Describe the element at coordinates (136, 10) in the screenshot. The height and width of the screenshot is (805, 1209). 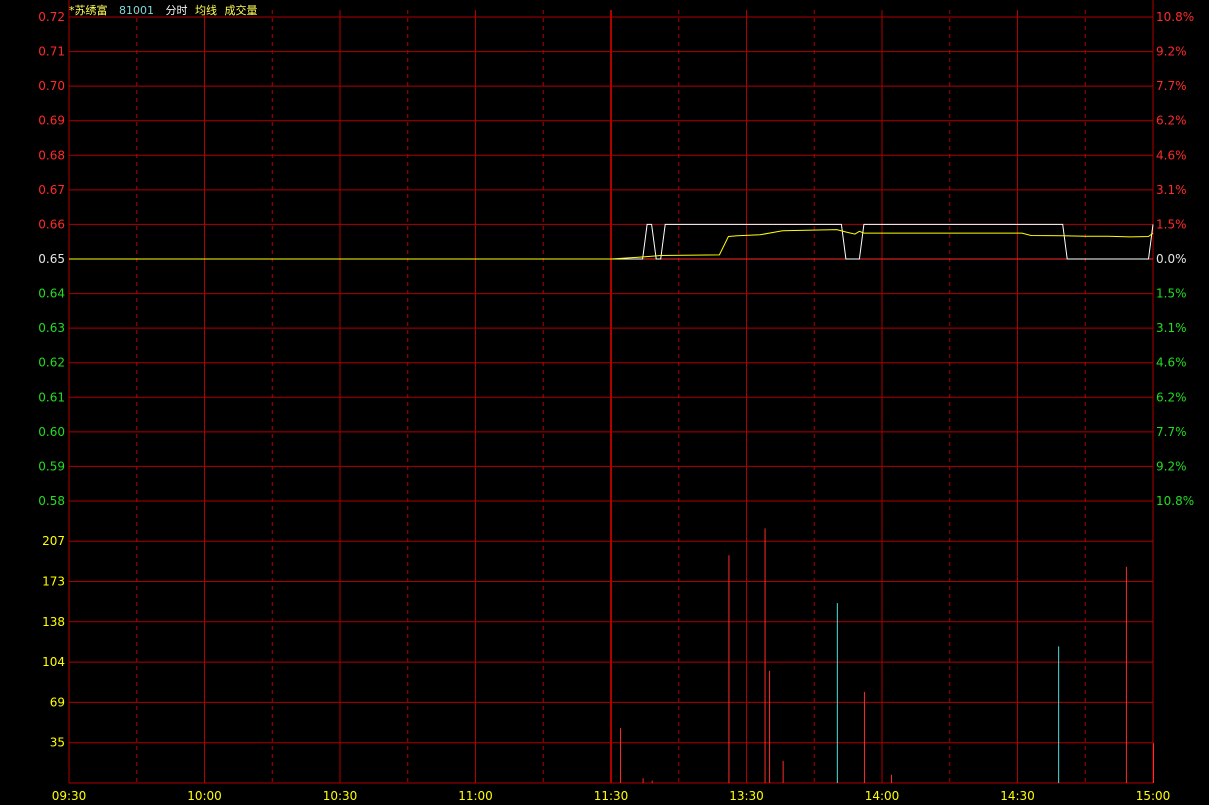
I see `stock-code: 81001` at that location.